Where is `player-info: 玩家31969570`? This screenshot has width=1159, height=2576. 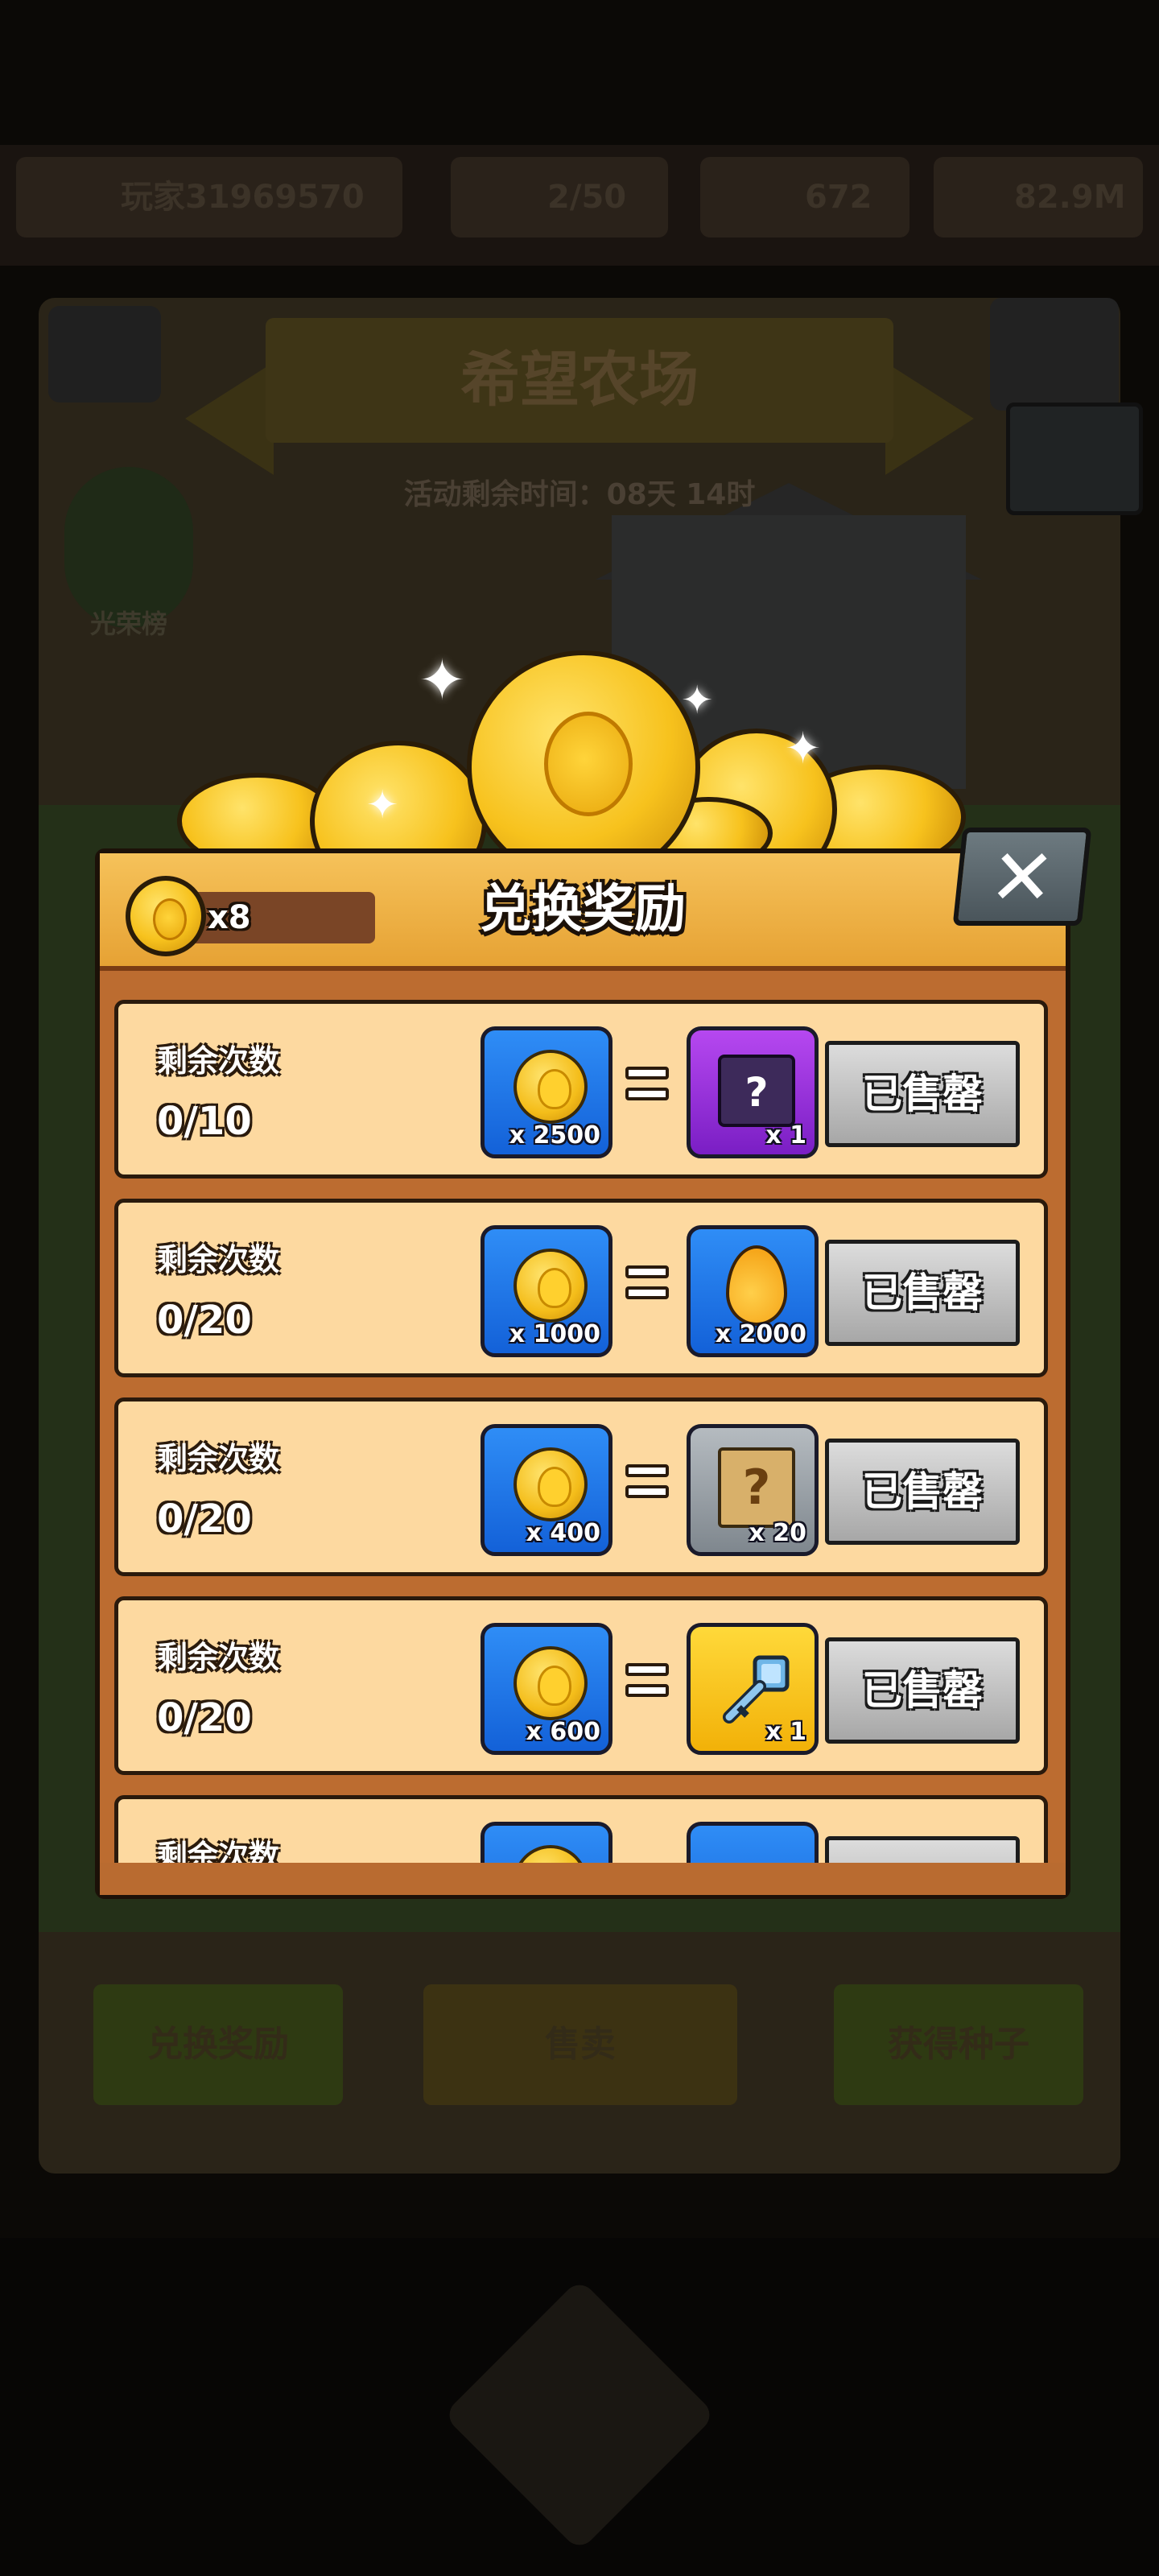
player-info: 玩家31969570 is located at coordinates (209, 197).